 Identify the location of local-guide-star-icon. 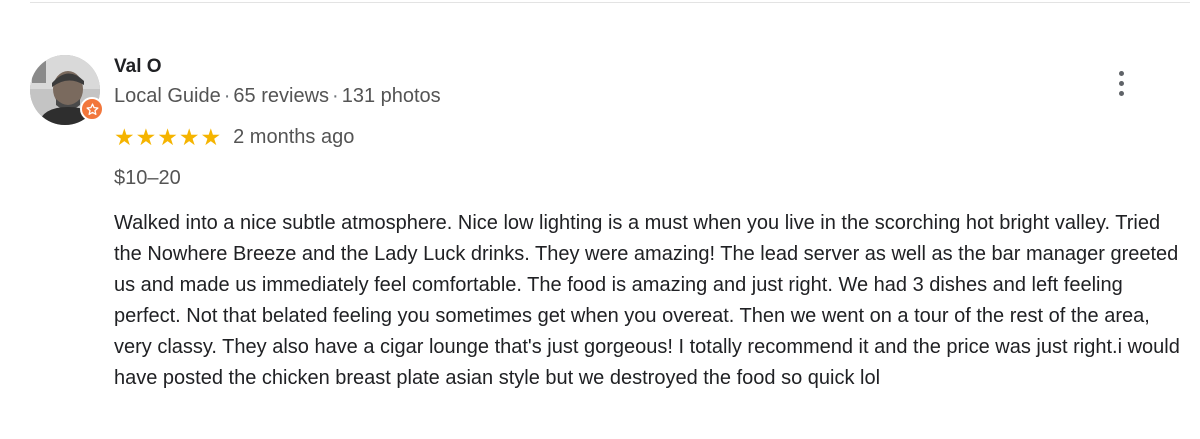
(92, 109).